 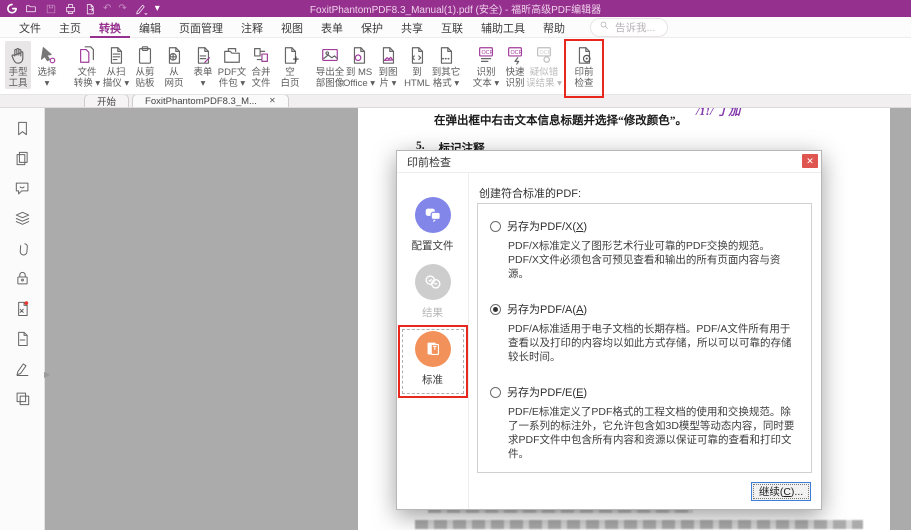 What do you see at coordinates (87, 72) in the screenshot?
I see `ribbon-button-label: 文件` at bounding box center [87, 72].